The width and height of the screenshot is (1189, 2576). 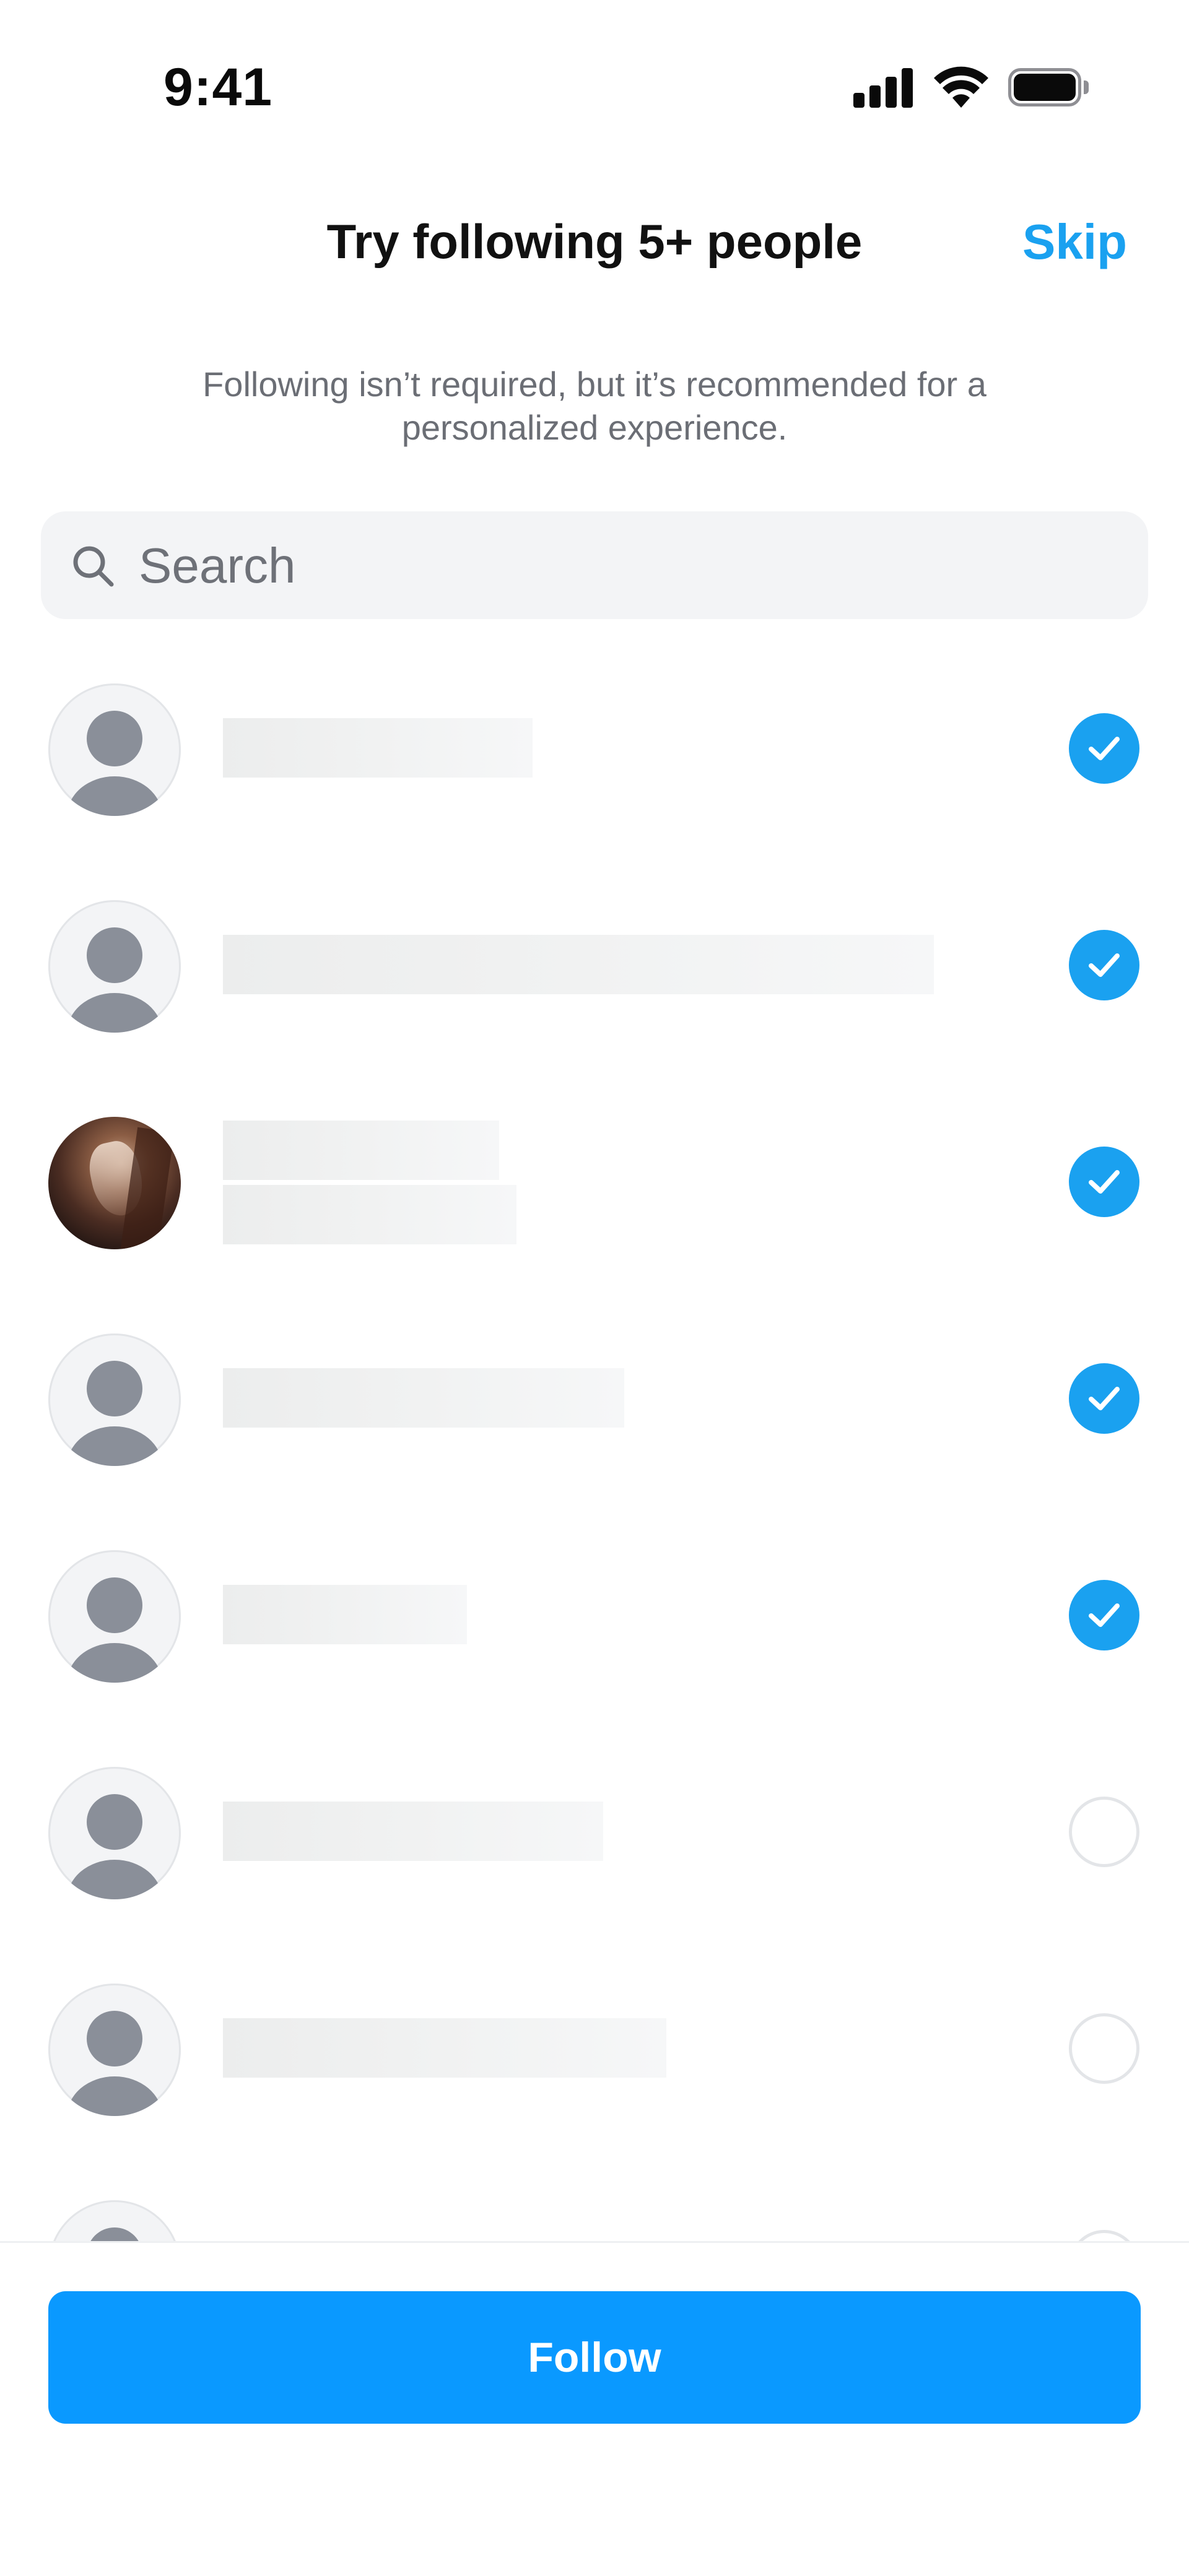 I want to click on wifi-icon, so click(x=961, y=87).